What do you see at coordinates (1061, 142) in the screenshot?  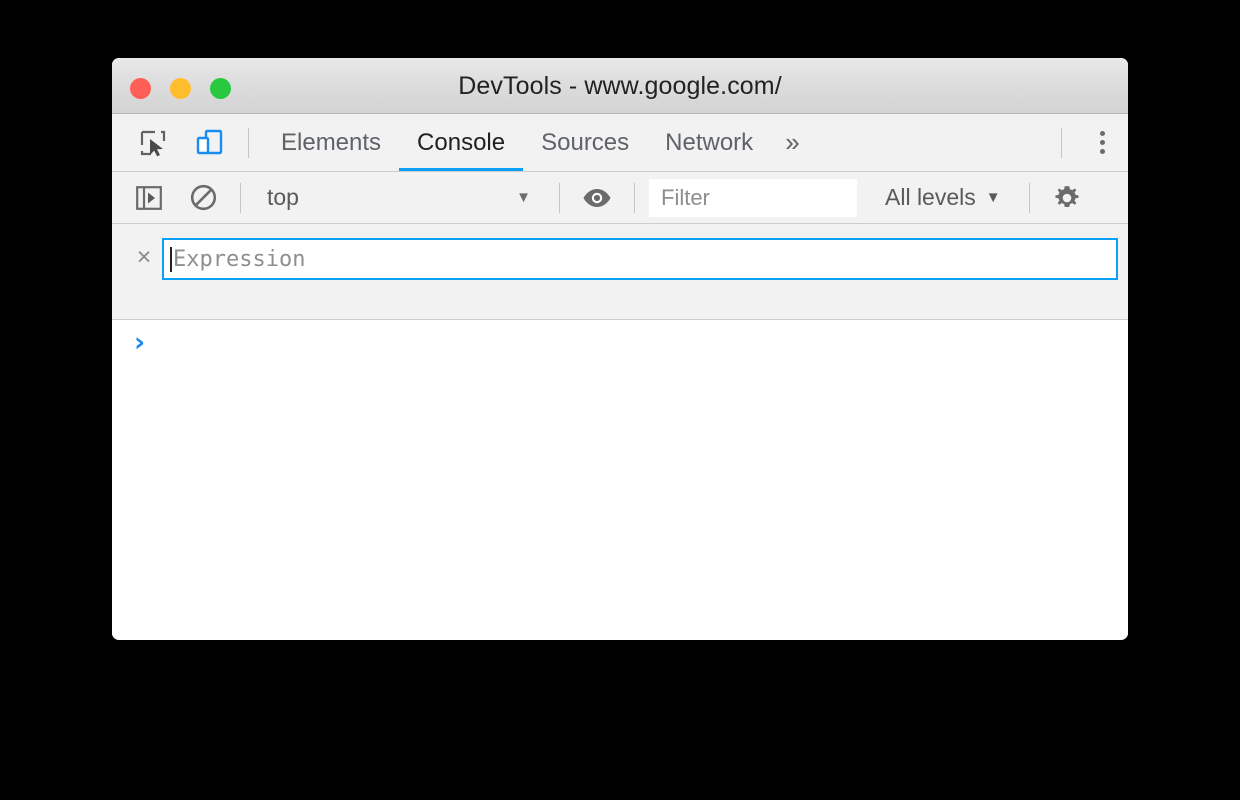 I see `tabbar-divider-right` at bounding box center [1061, 142].